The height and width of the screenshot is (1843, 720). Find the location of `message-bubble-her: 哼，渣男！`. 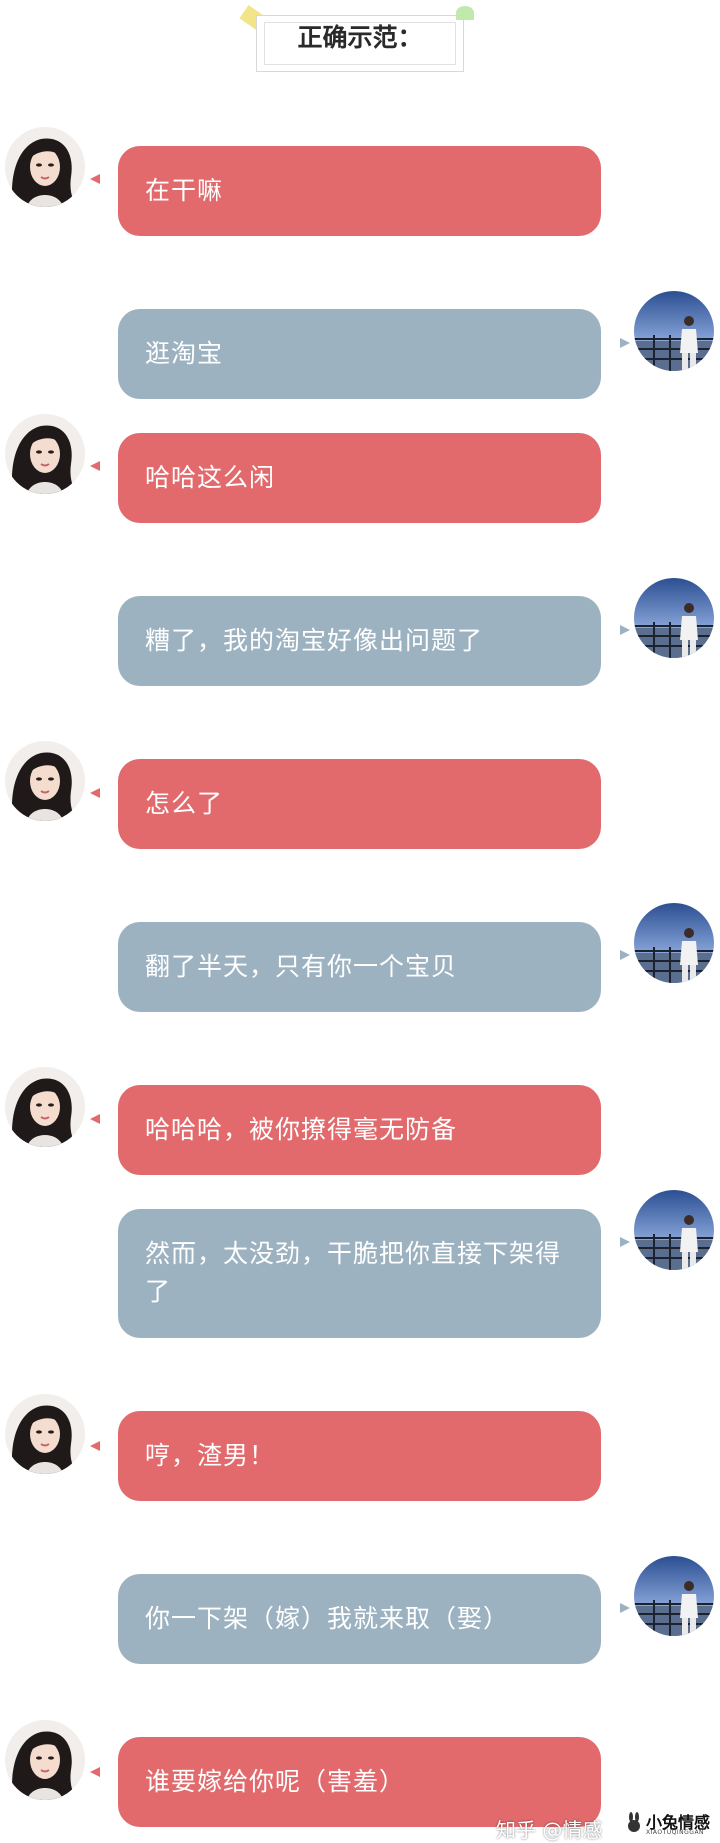

message-bubble-her: 哼，渣男！ is located at coordinates (359, 1456).